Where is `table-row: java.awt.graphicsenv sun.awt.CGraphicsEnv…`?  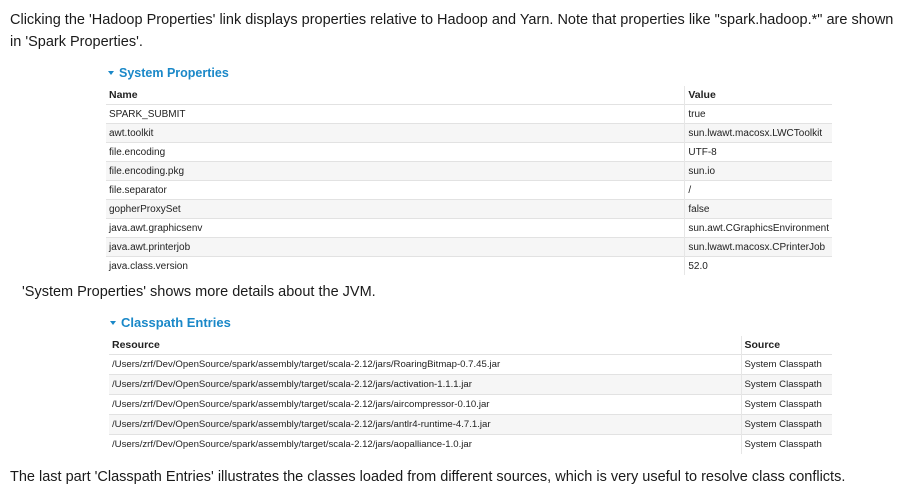 table-row: java.awt.graphicsenv sun.awt.CGraphicsEnv… is located at coordinates (469, 228).